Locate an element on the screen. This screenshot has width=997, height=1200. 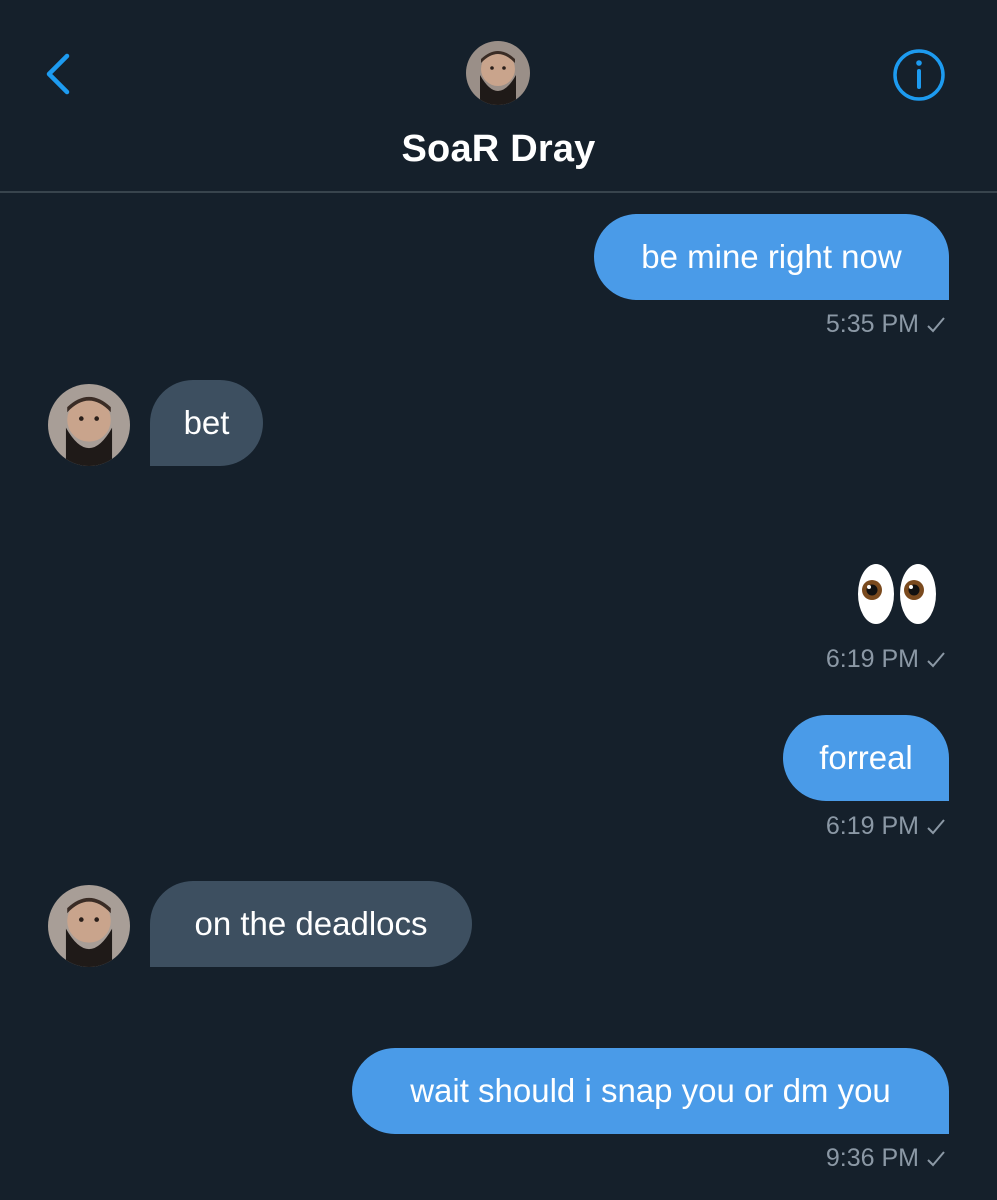
emoji-message: 👀 is located at coordinates (899, 594).